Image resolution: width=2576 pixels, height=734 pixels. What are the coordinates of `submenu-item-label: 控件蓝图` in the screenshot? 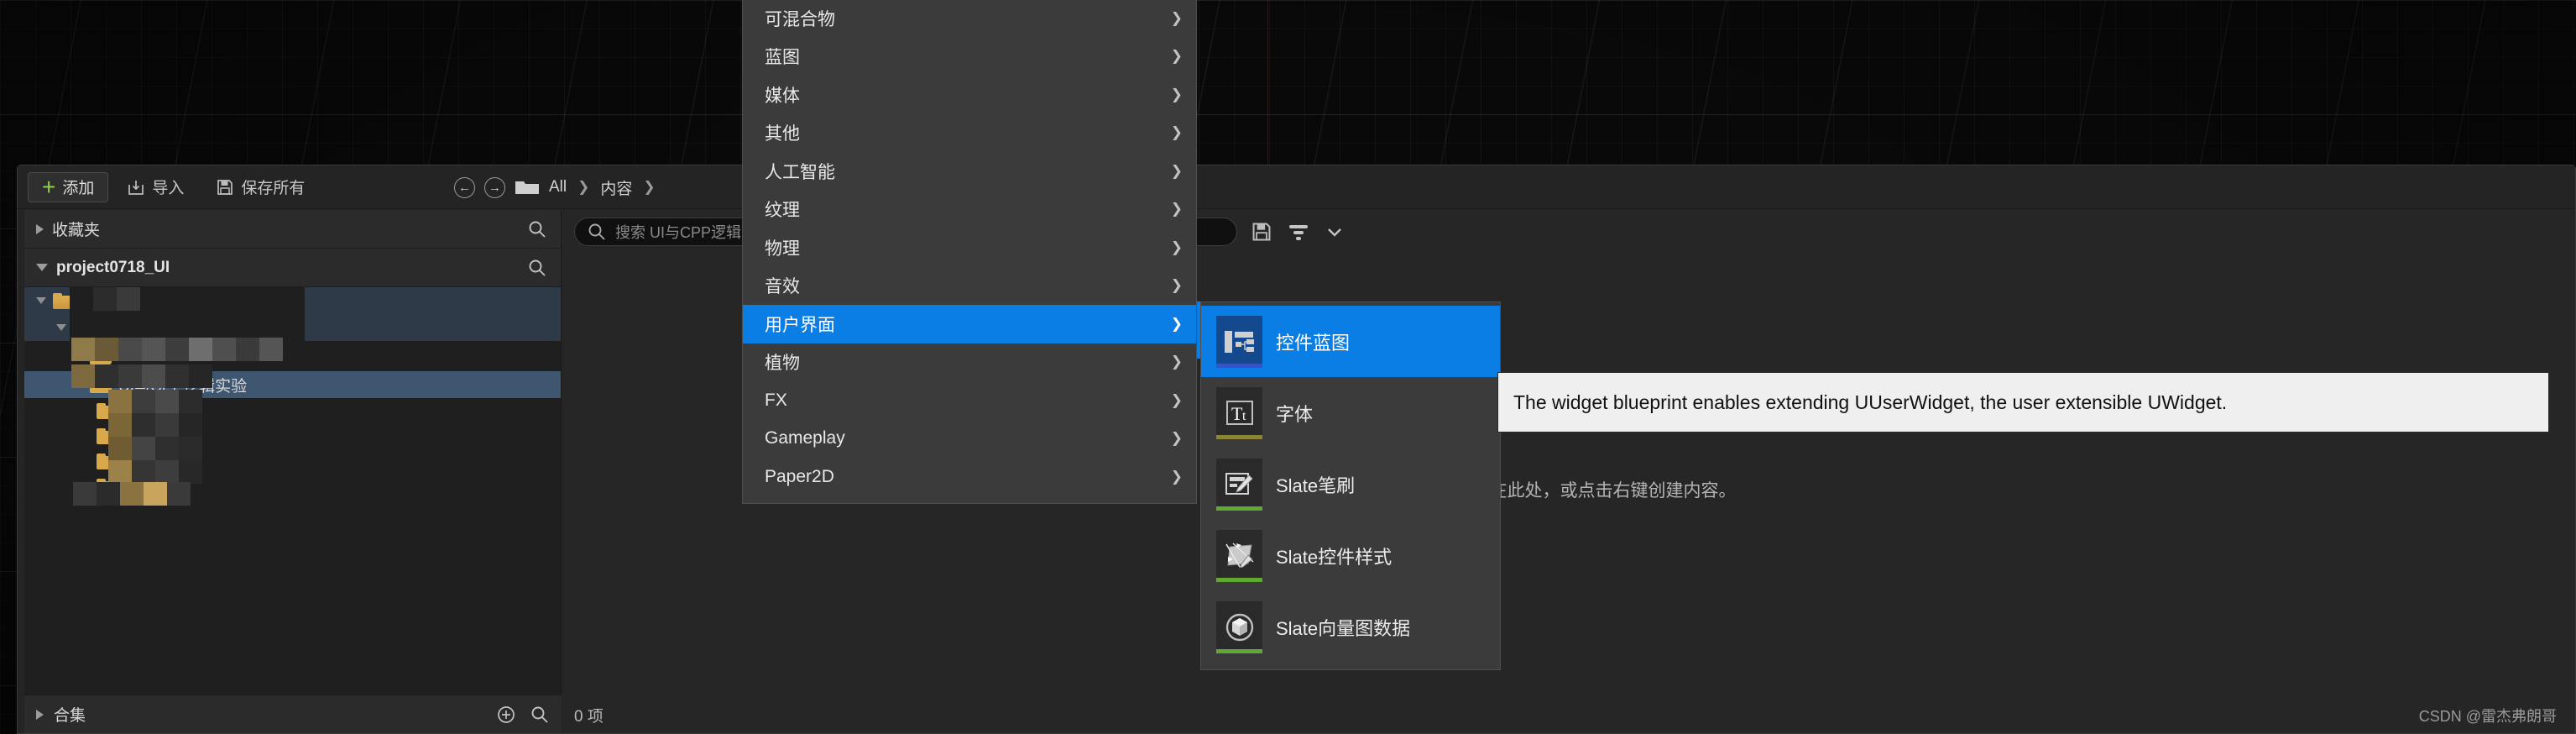 It's located at (1313, 343).